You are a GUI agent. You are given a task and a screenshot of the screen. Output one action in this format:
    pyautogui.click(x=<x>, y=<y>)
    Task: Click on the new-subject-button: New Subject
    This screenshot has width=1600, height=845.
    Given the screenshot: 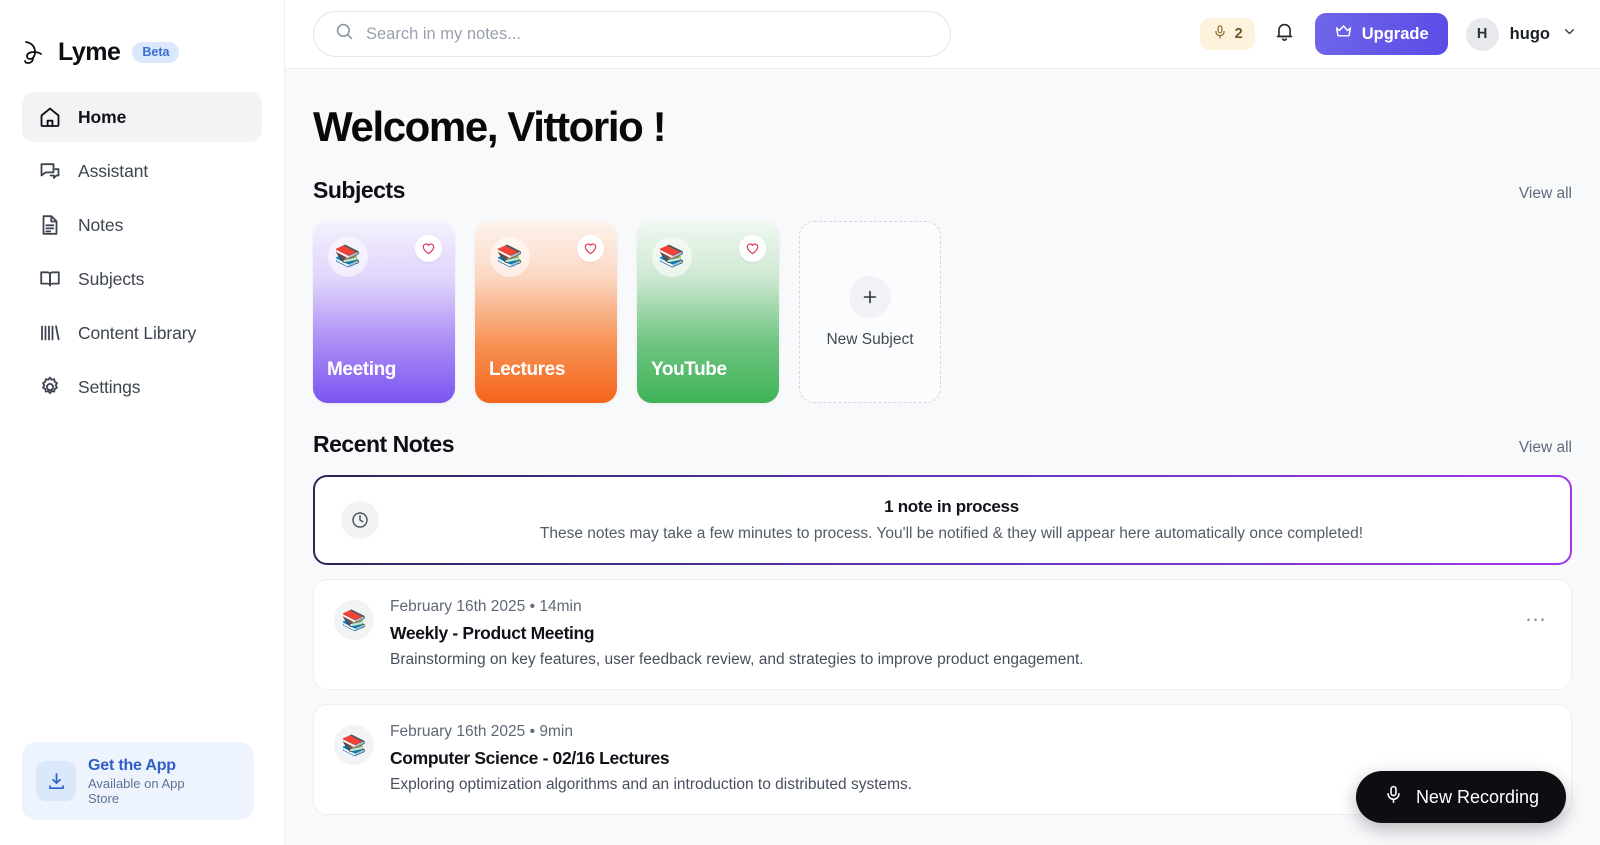 What is the action you would take?
    pyautogui.click(x=870, y=312)
    